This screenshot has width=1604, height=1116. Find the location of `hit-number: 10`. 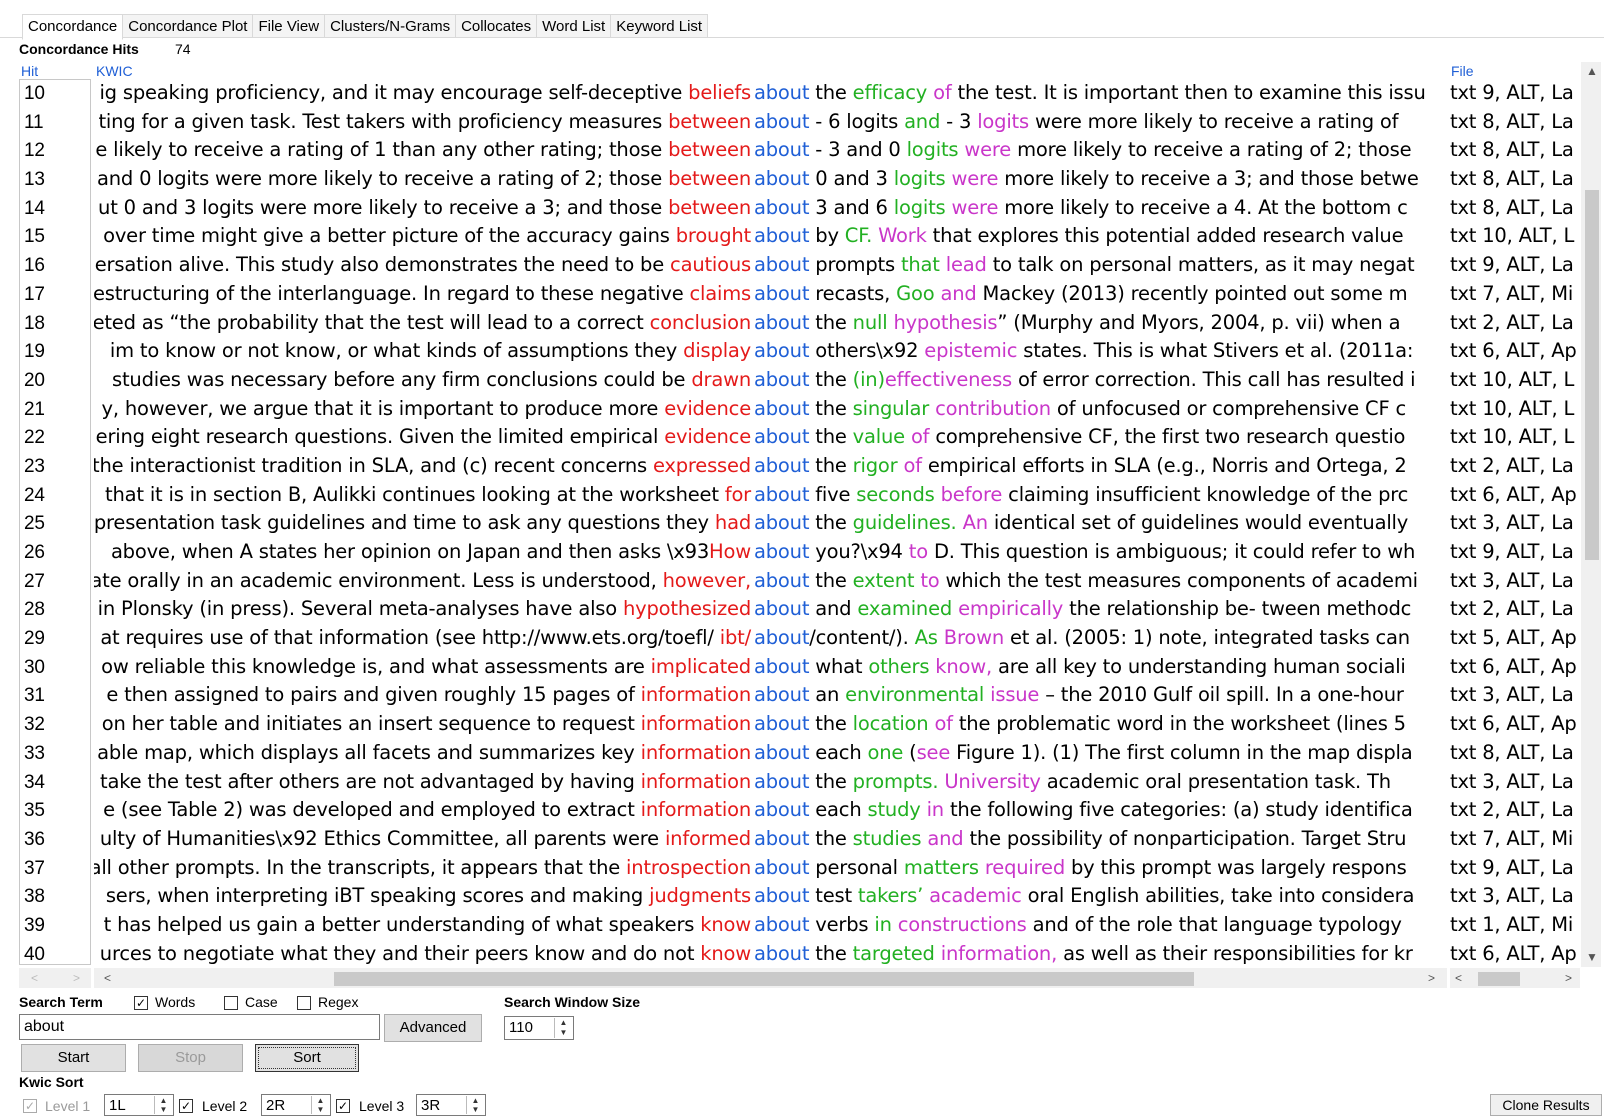

hit-number: 10 is located at coordinates (55, 94).